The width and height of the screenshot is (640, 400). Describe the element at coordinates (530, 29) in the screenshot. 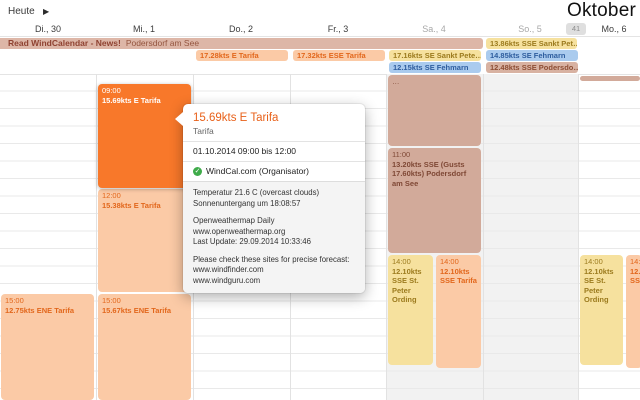

I see `day-header-so: So., 5` at that location.